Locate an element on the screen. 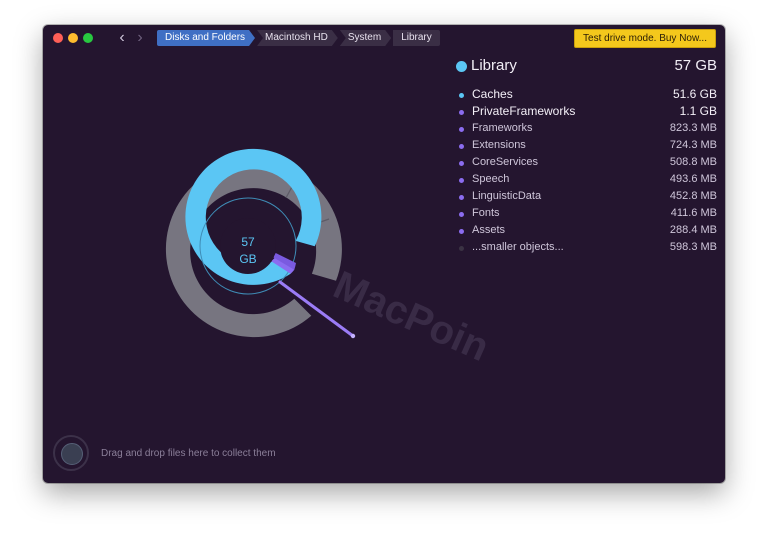 The width and height of the screenshot is (768, 544). item-size: 1.1 GB is located at coordinates (698, 111).